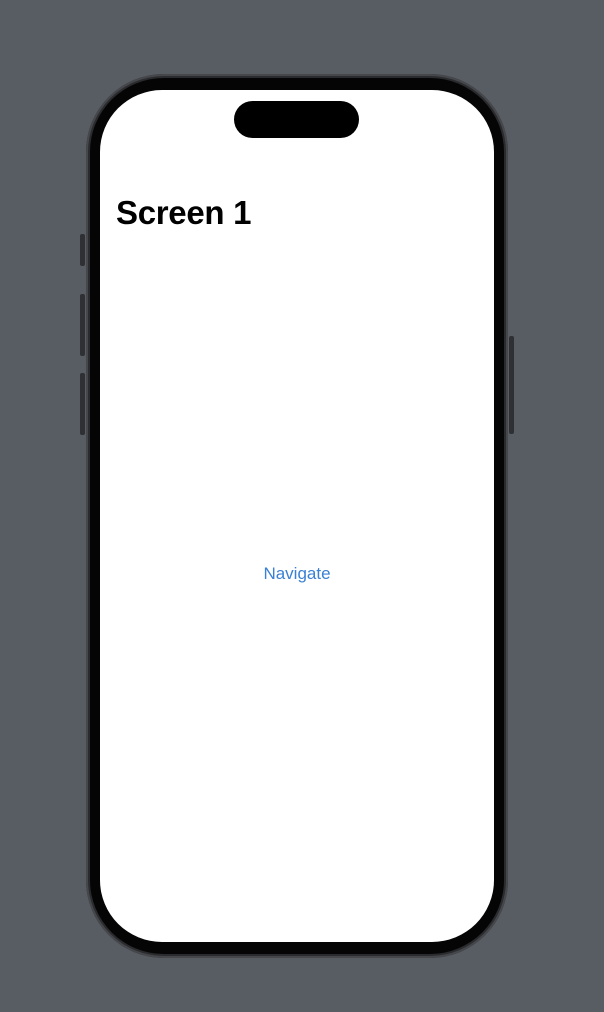 The height and width of the screenshot is (1012, 604). What do you see at coordinates (82, 404) in the screenshot?
I see `volume-down-button` at bounding box center [82, 404].